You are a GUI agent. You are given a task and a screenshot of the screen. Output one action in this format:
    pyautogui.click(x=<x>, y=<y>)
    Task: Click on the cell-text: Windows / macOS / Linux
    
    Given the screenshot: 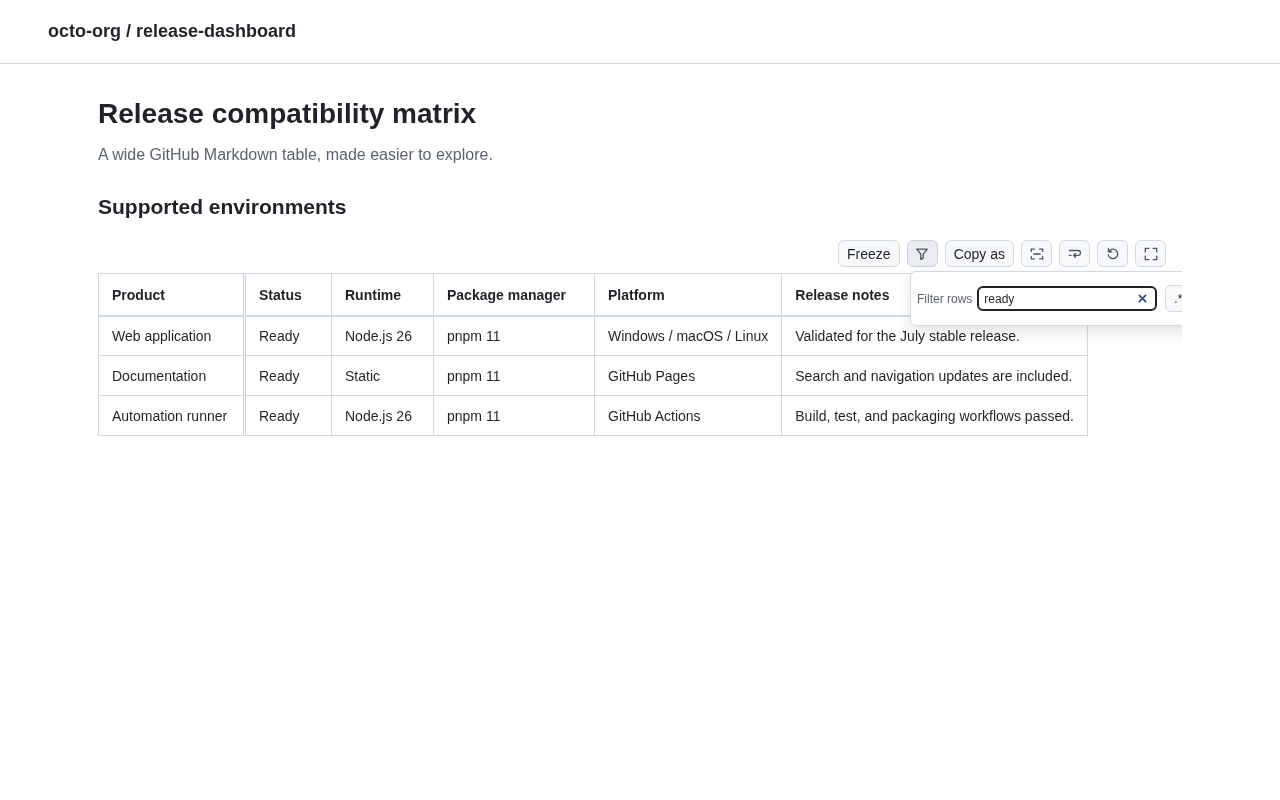 What is the action you would take?
    pyautogui.click(x=688, y=336)
    